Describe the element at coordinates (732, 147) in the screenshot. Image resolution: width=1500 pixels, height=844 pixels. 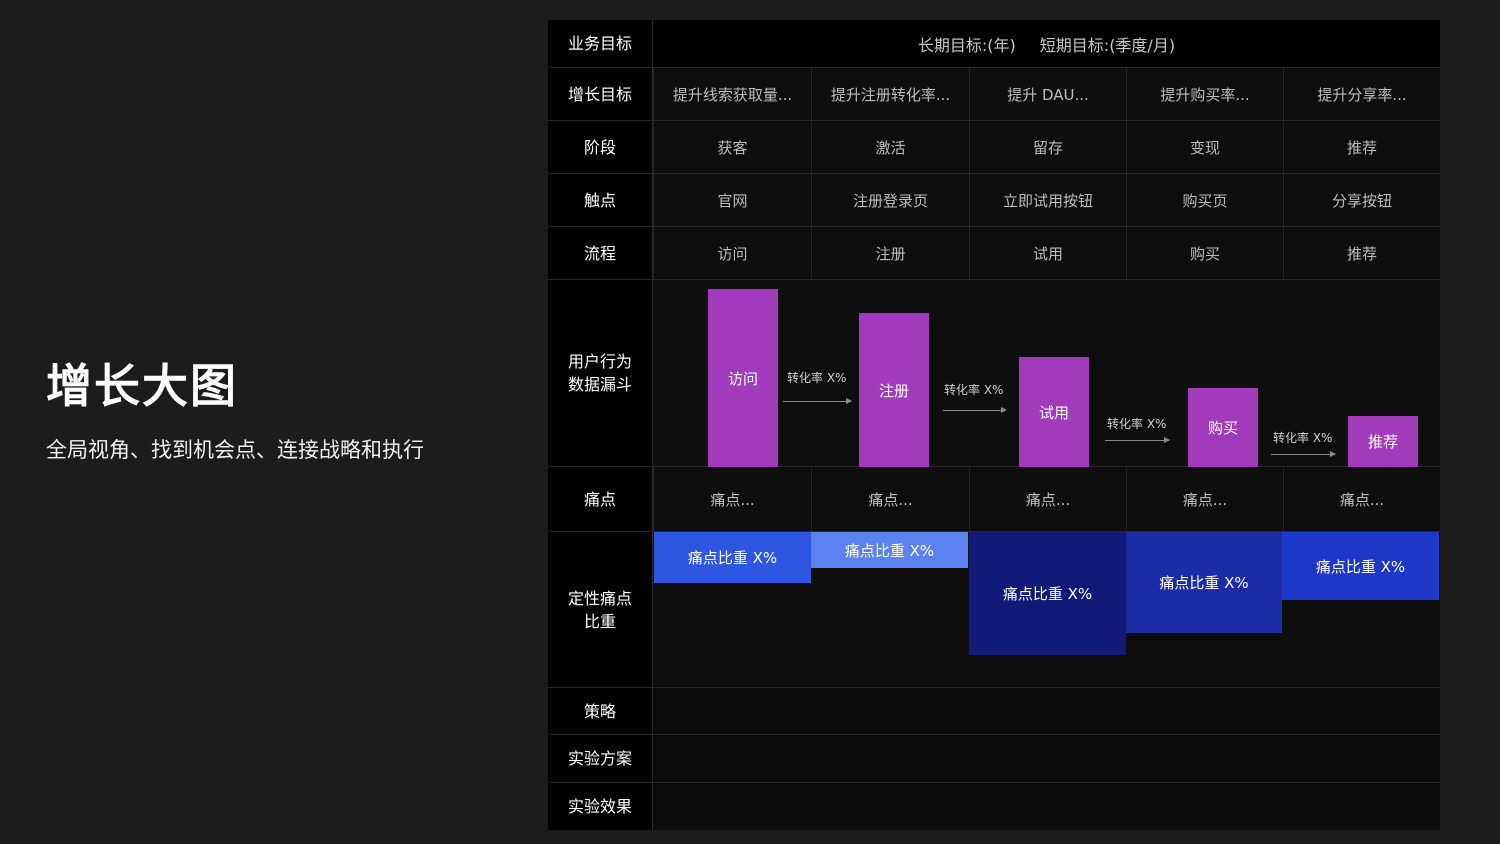
I see `stage-cell: 获客` at that location.